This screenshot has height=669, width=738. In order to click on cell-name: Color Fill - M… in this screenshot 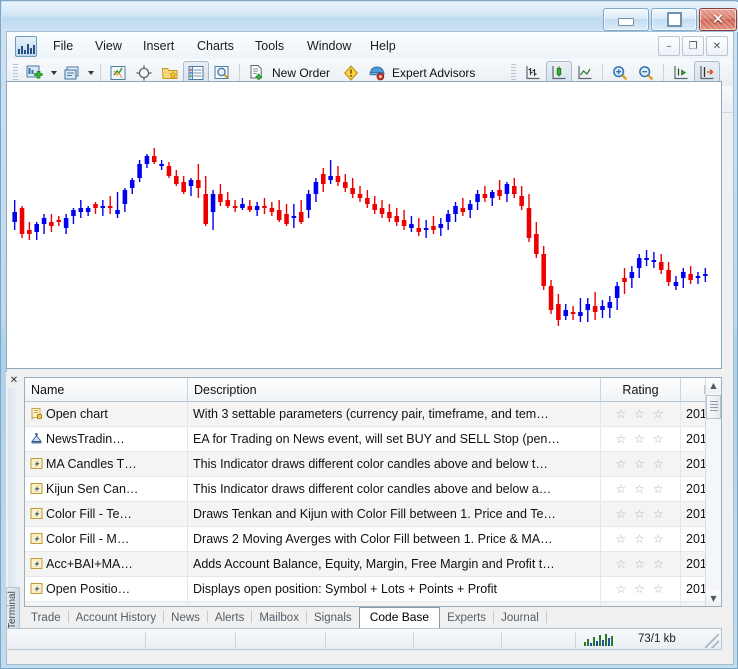, I will do `click(106, 539)`.